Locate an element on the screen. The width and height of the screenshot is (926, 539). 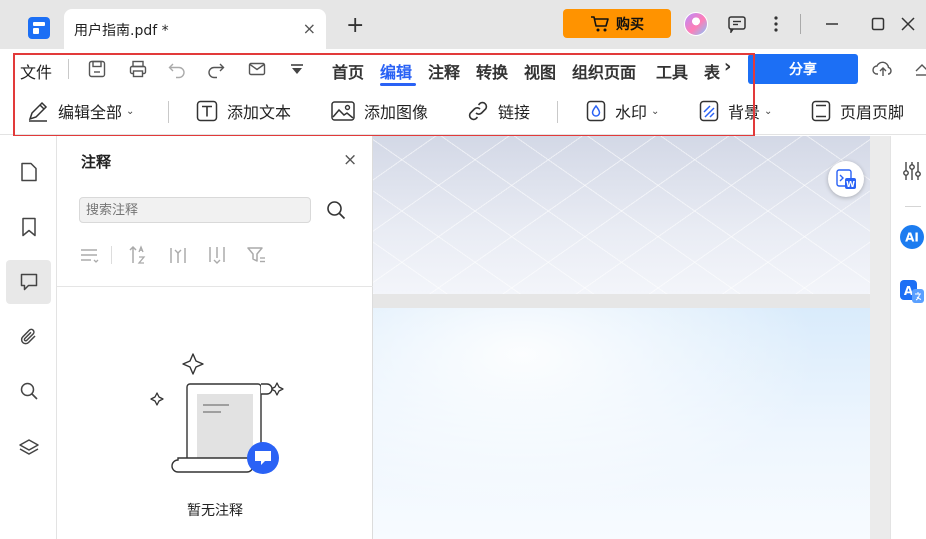
buy-button: 购买 is located at coordinates (617, 23).